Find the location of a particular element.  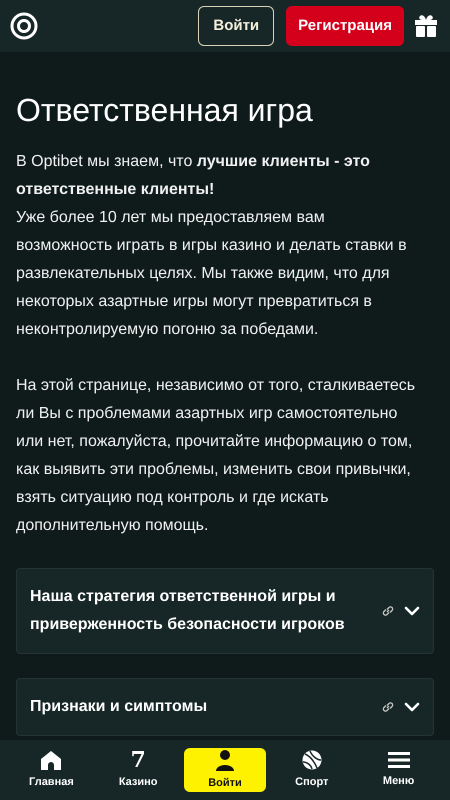

accordion-title: Наша стратегия ответственной игры и приверженность безопасности игроков is located at coordinates (188, 611).